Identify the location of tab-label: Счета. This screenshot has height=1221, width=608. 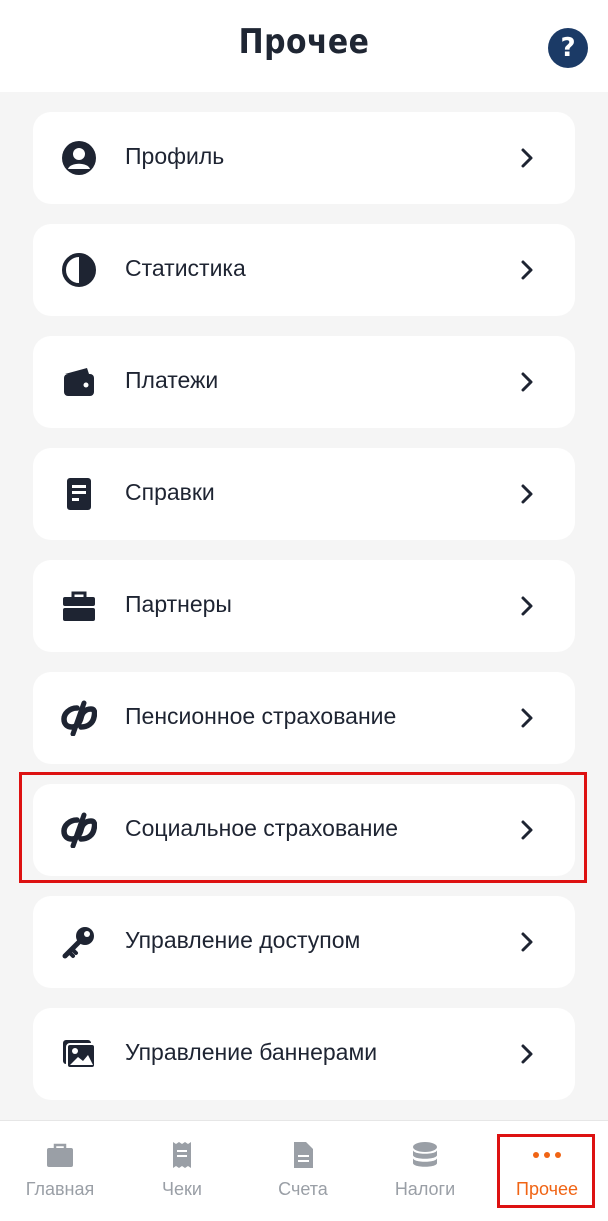
(303, 1189).